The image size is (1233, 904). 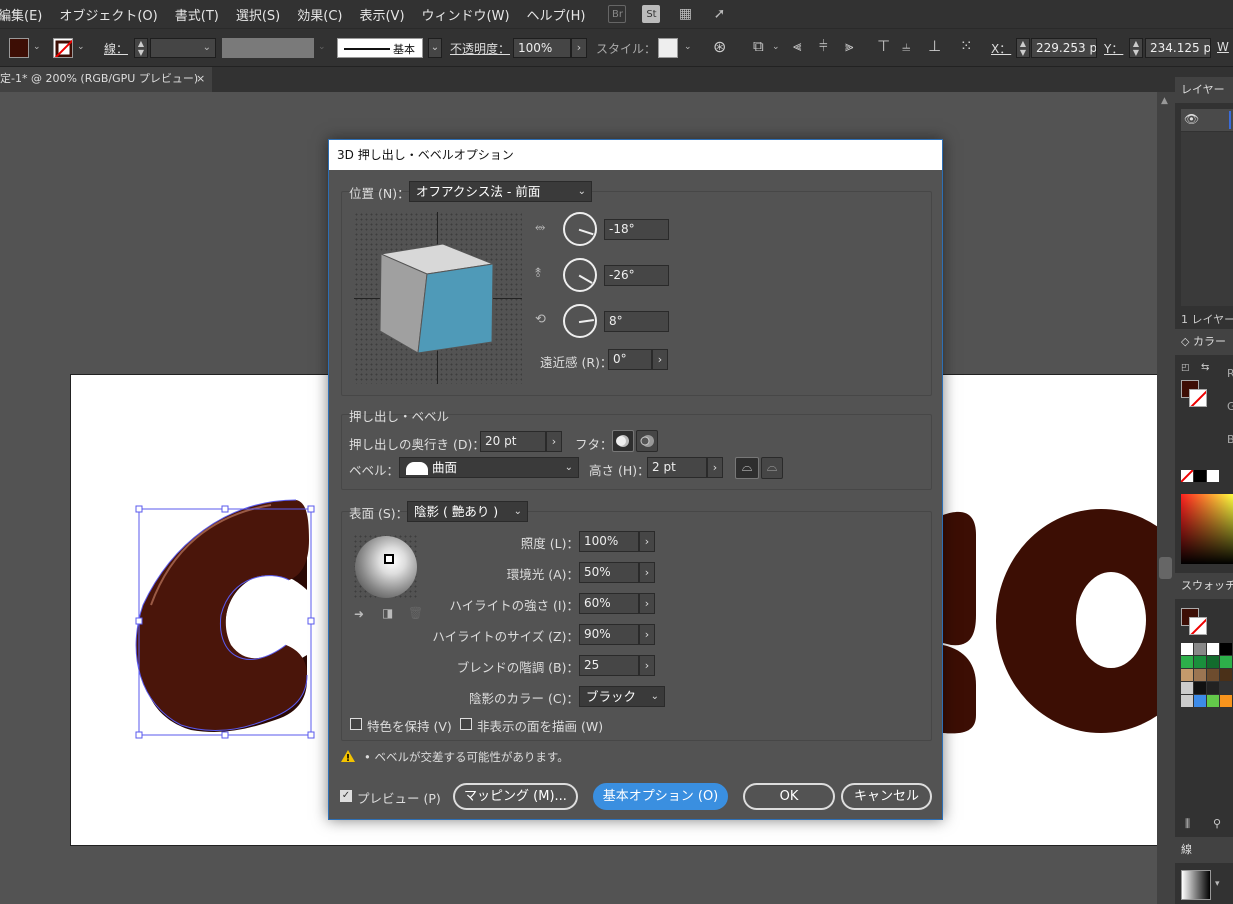 What do you see at coordinates (609, 634) in the screenshot?
I see `highlight-size-input: 90%` at bounding box center [609, 634].